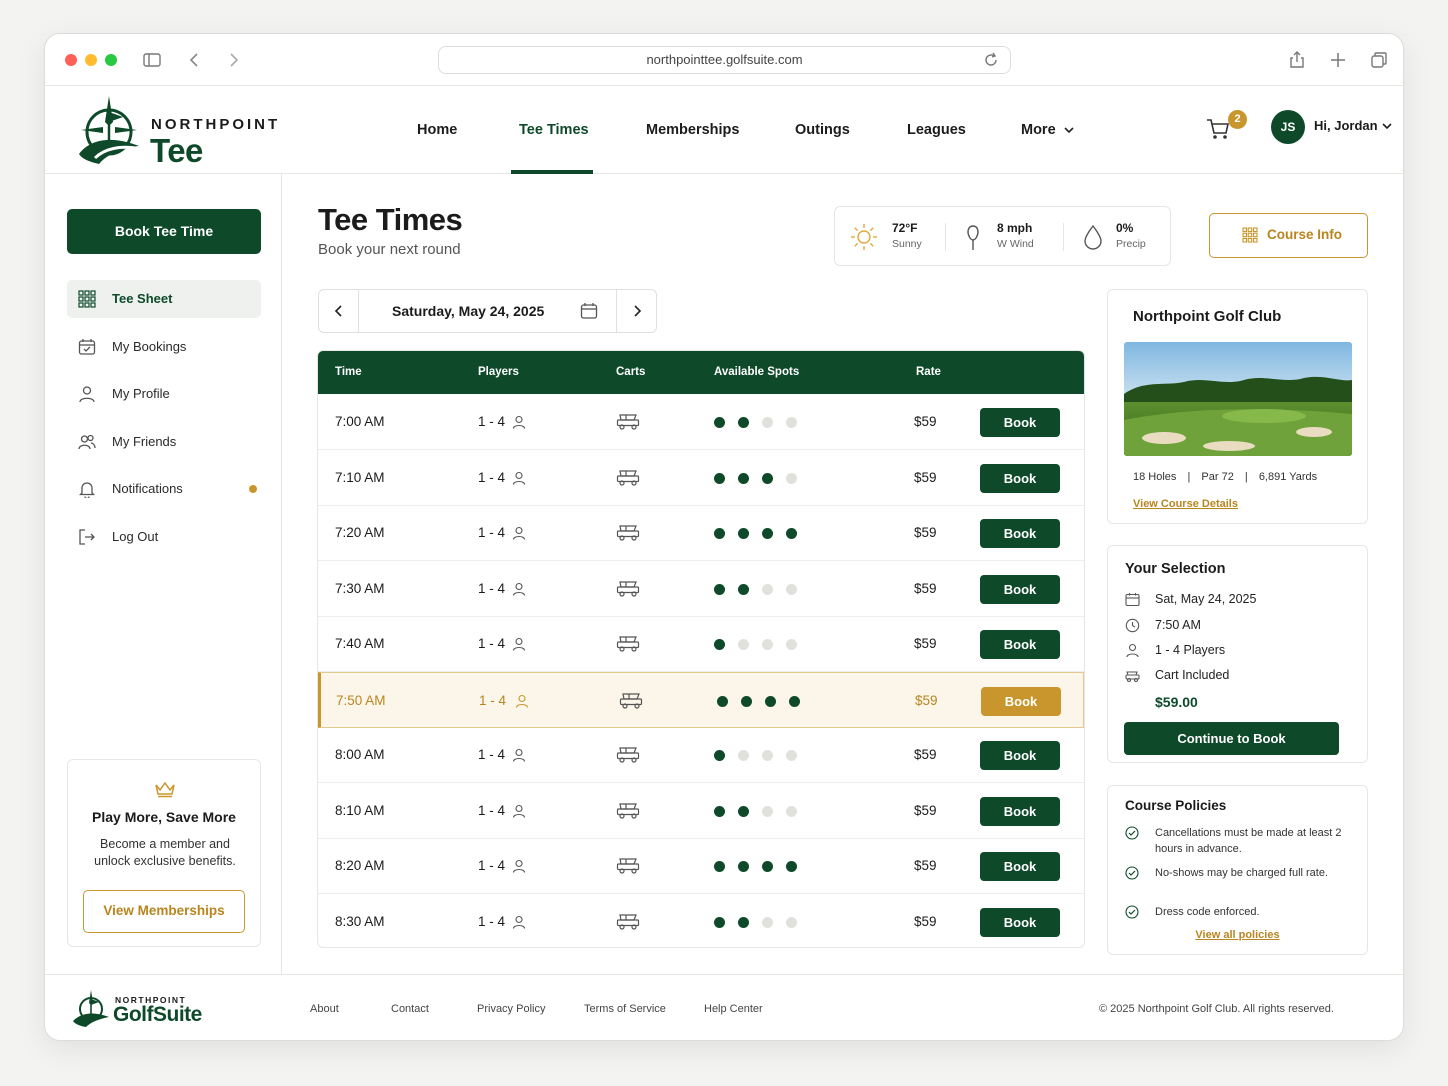 The height and width of the screenshot is (1086, 1448). Describe the element at coordinates (822, 130) in the screenshot. I see `nav-outings: Outings` at that location.